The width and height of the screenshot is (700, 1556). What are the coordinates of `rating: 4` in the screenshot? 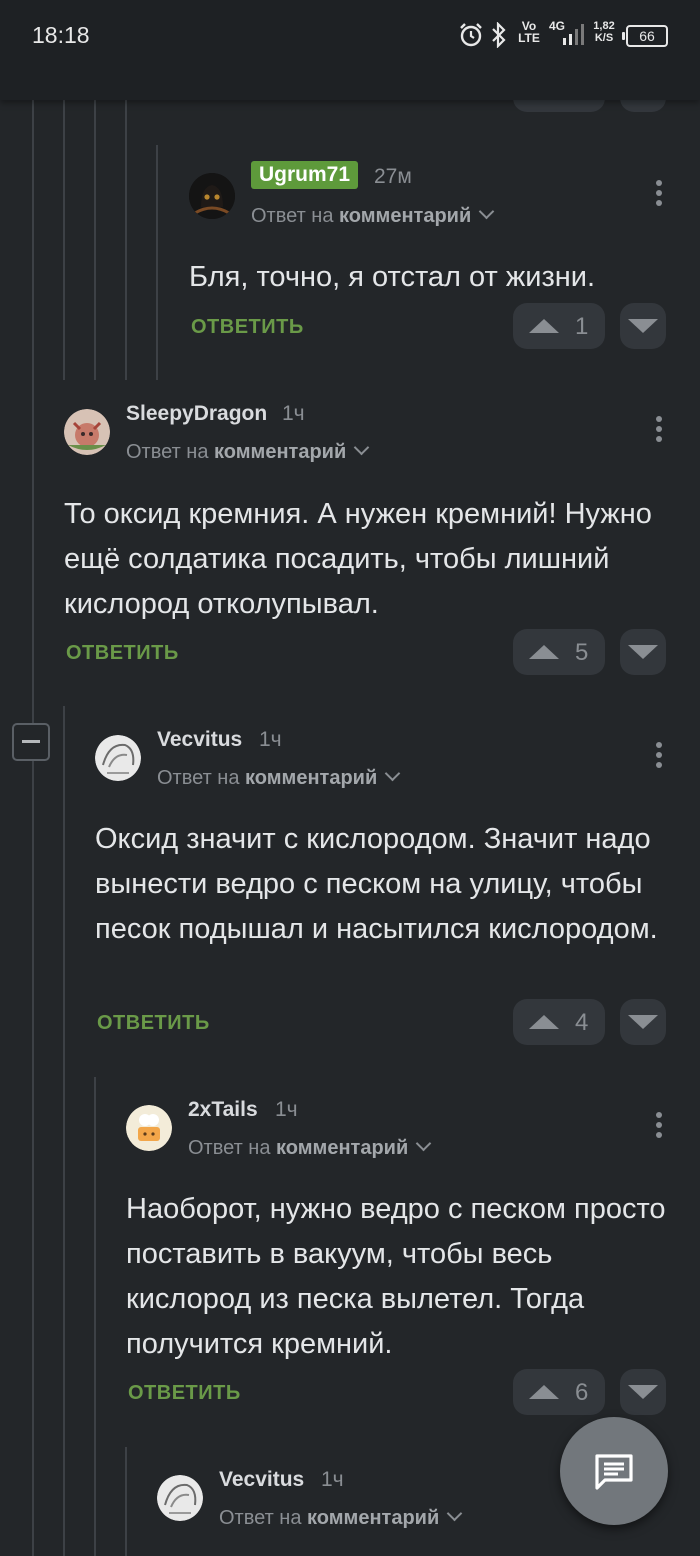 It's located at (582, 1022).